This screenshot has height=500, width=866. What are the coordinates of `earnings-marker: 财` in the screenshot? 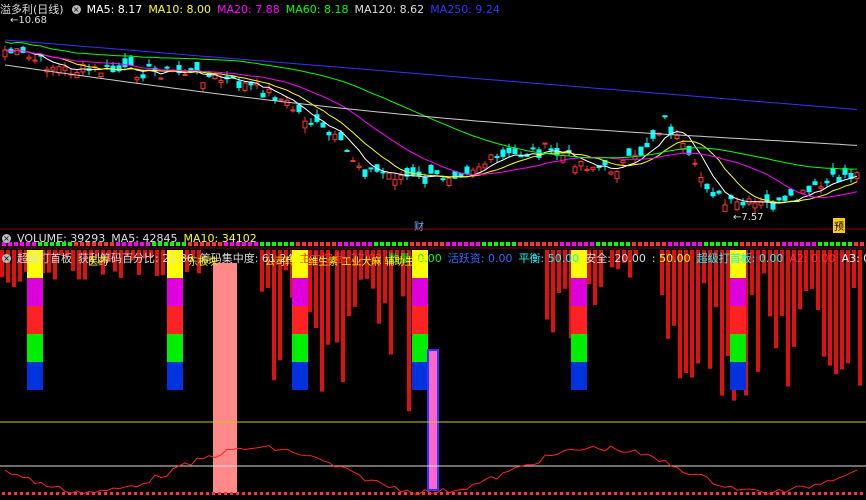 It's located at (419, 225).